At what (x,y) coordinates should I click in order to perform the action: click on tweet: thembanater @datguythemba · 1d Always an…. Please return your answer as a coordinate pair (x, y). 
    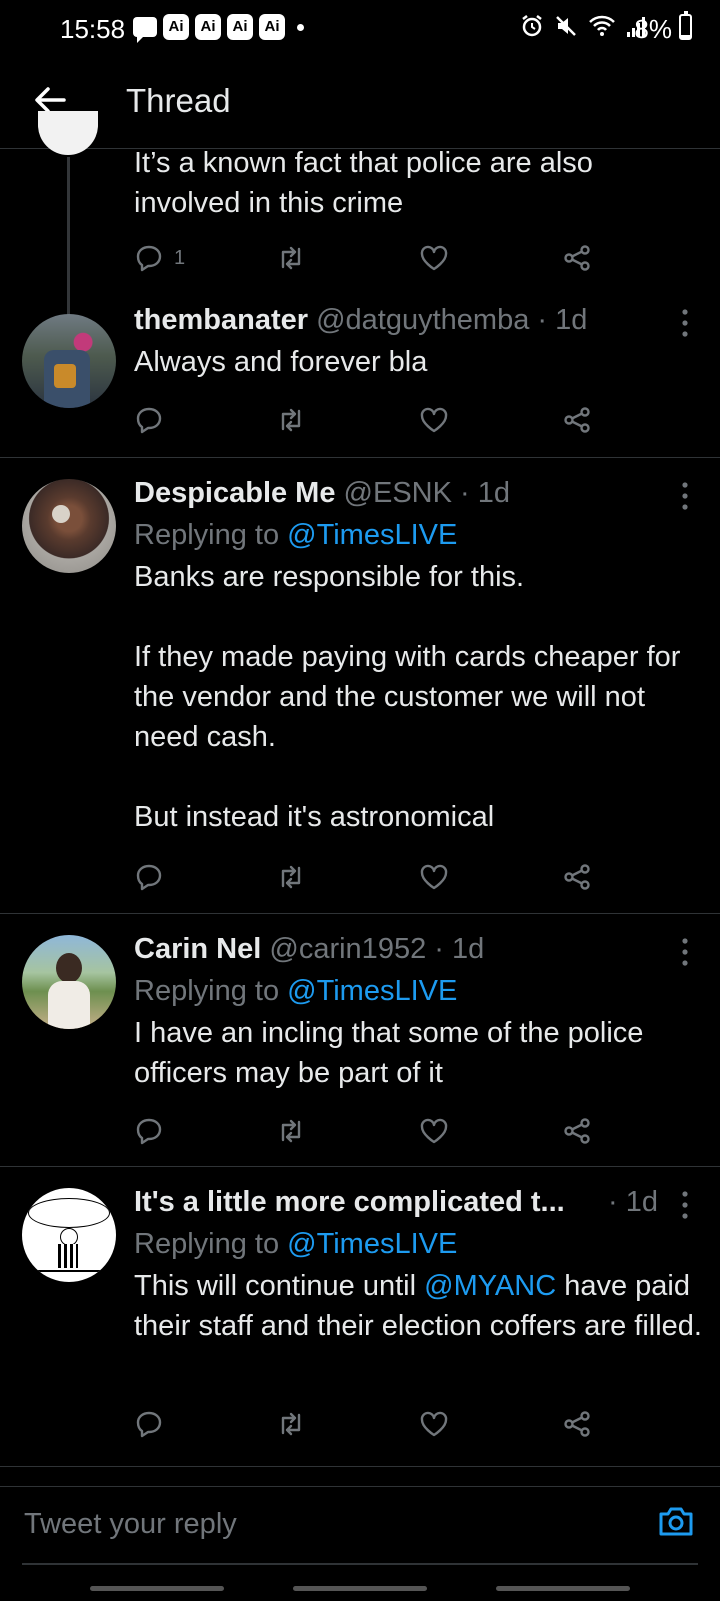
    Looking at the image, I should click on (360, 381).